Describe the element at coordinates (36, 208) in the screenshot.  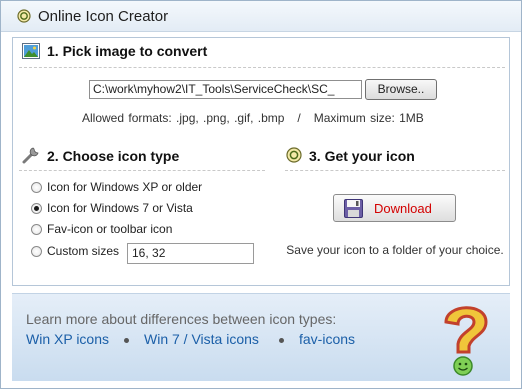
I see `radio-button-selected` at that location.